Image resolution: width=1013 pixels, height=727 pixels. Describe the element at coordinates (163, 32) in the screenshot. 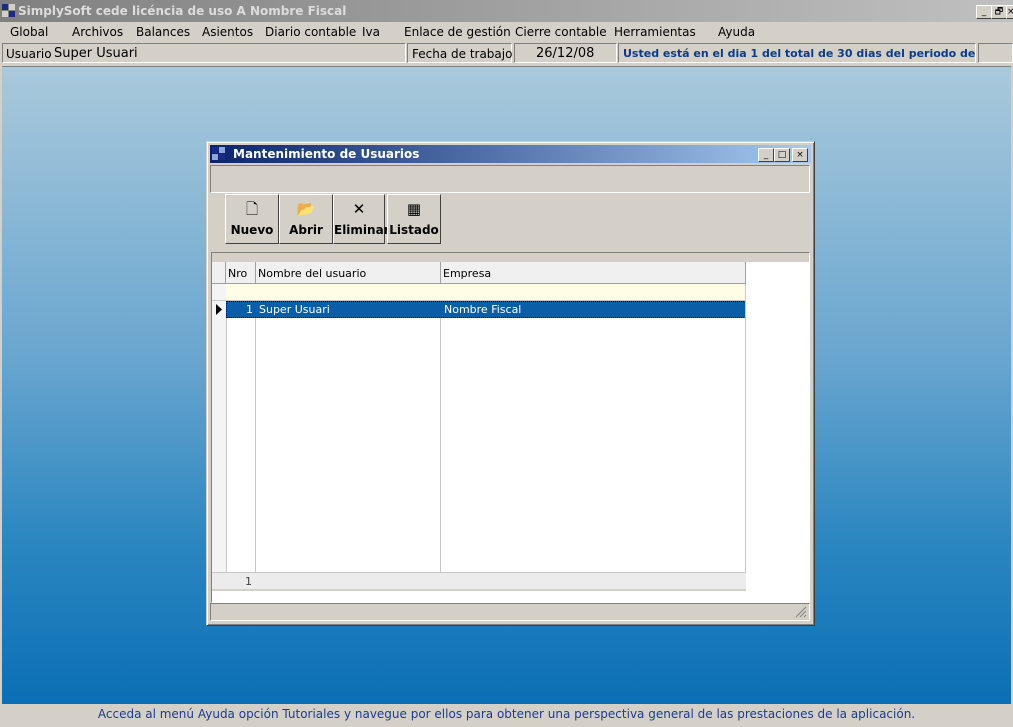

I see `menu-balances: Balances` at that location.